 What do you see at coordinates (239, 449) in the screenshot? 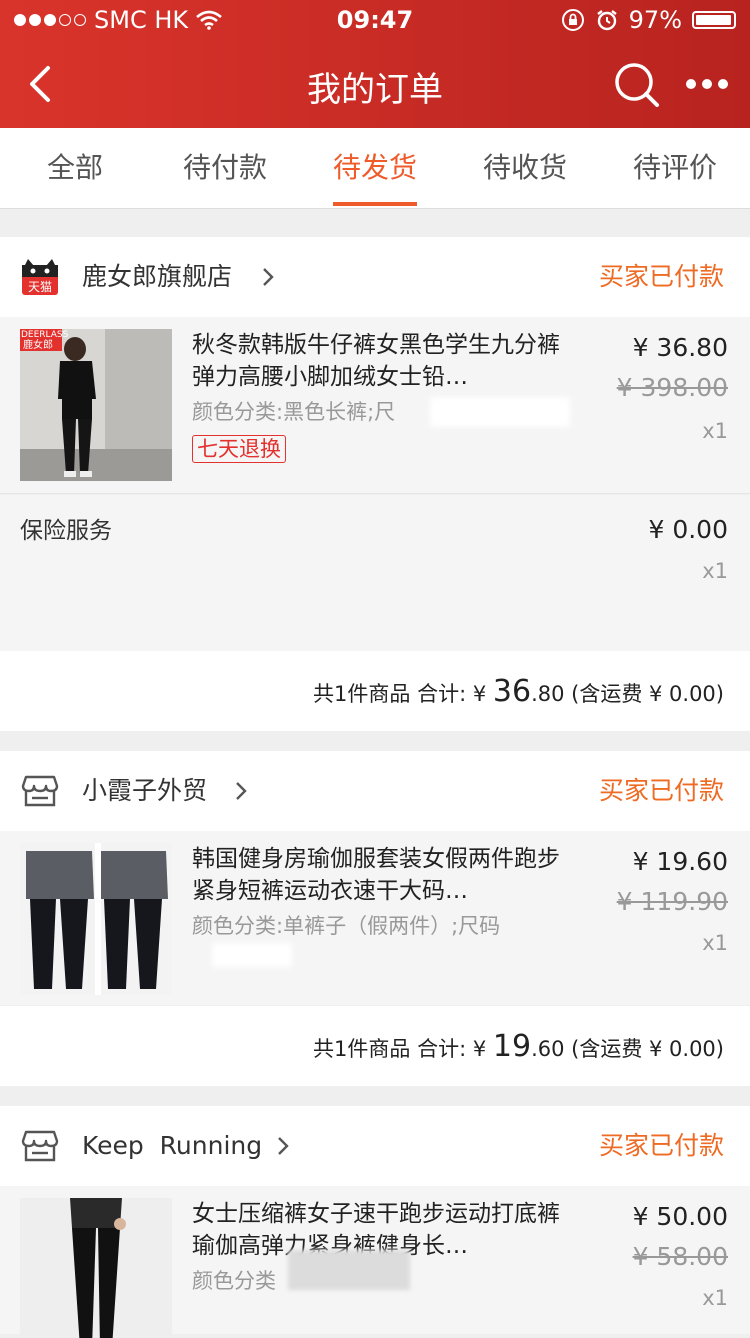
I see `return-policy-badge: 七天退换` at bounding box center [239, 449].